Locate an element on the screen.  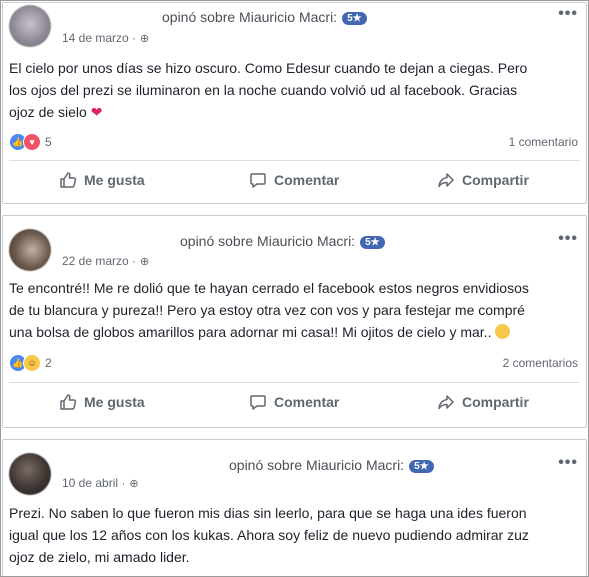
haha-reaction-icon: ☺ is located at coordinates (32, 363).